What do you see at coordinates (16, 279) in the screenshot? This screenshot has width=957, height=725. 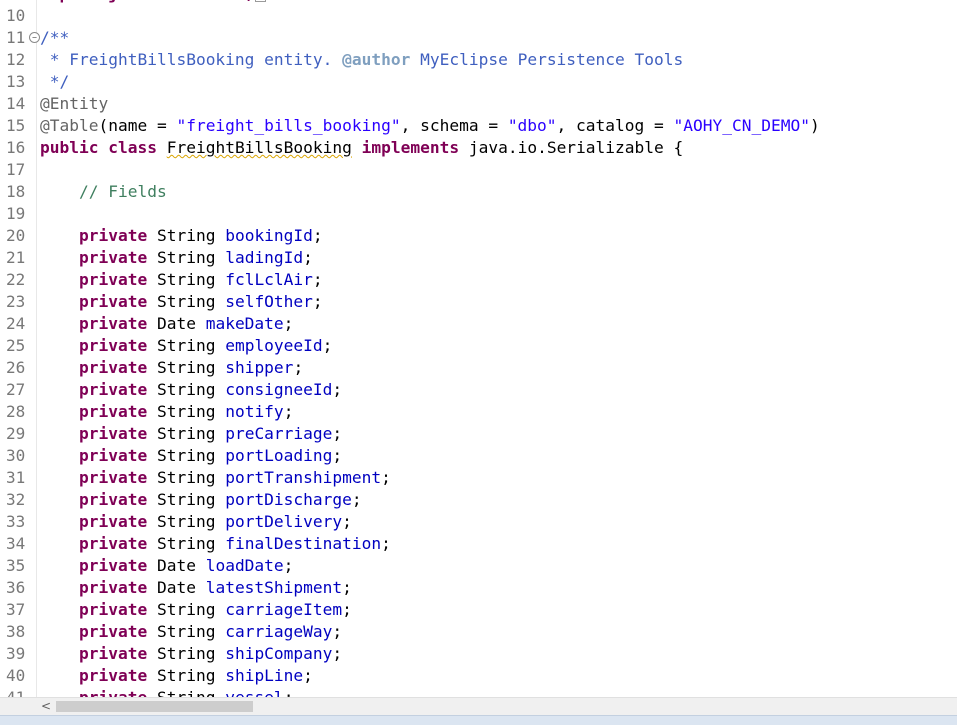 I see `line-number: 22` at bounding box center [16, 279].